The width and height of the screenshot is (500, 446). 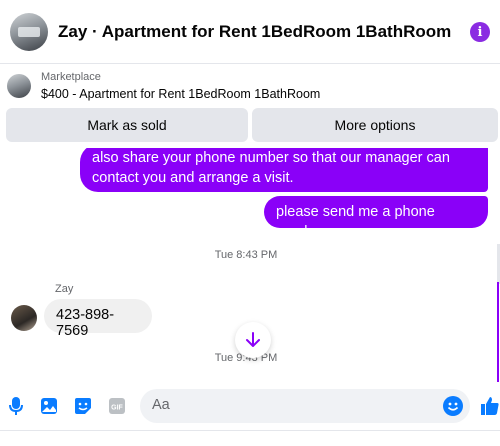 I want to click on svg-text: GIF, so click(x=117, y=408).